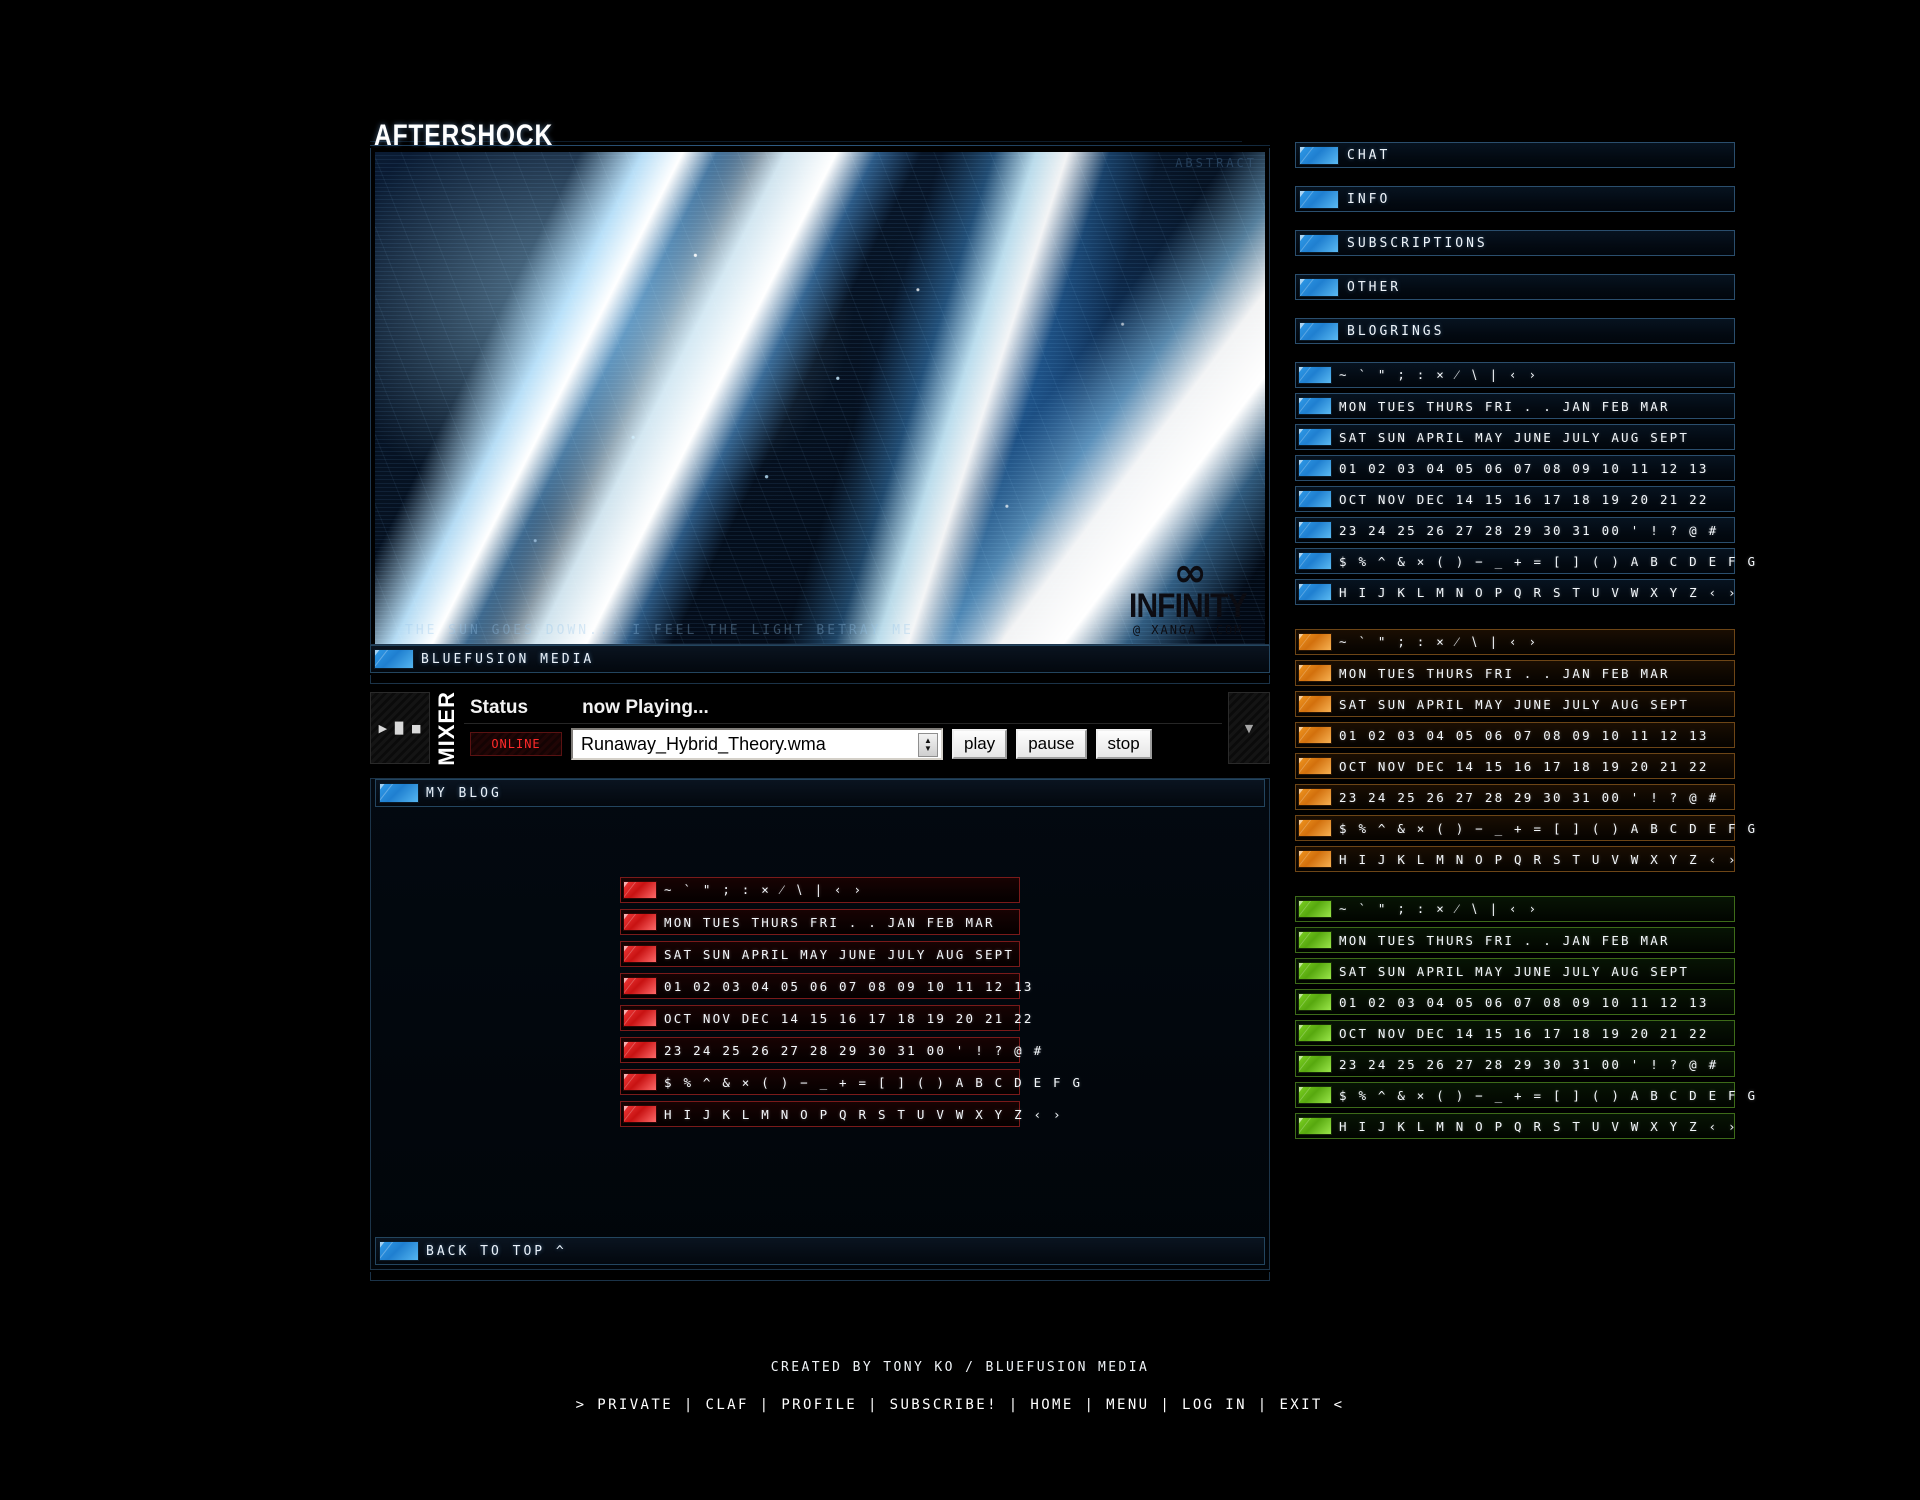 The width and height of the screenshot is (1920, 1500). I want to click on sidebar-item-chat: CHAT, so click(1515, 155).